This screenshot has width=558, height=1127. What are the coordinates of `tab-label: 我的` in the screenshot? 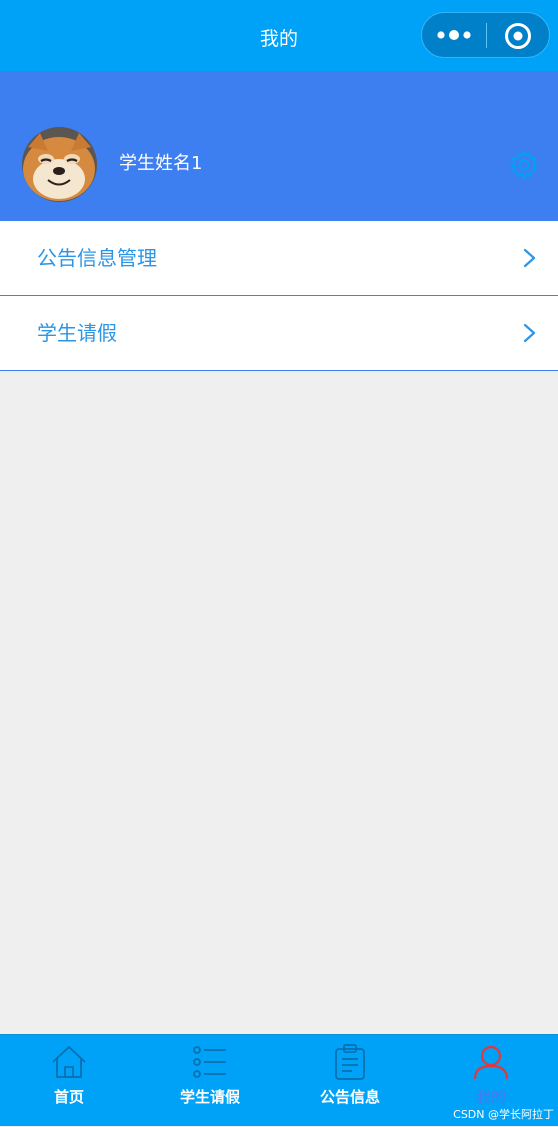 It's located at (490, 1097).